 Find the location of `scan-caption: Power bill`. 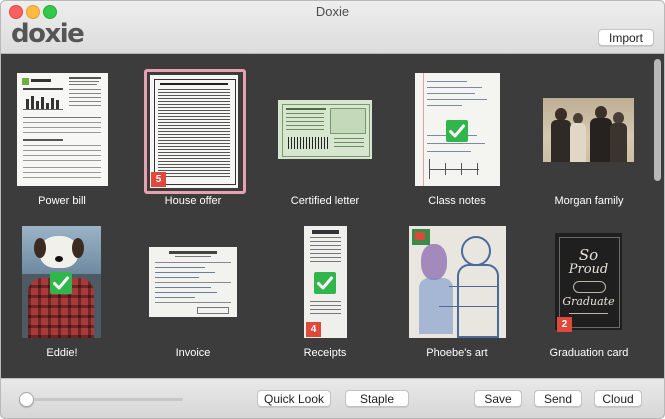

scan-caption: Power bill is located at coordinates (62, 201).